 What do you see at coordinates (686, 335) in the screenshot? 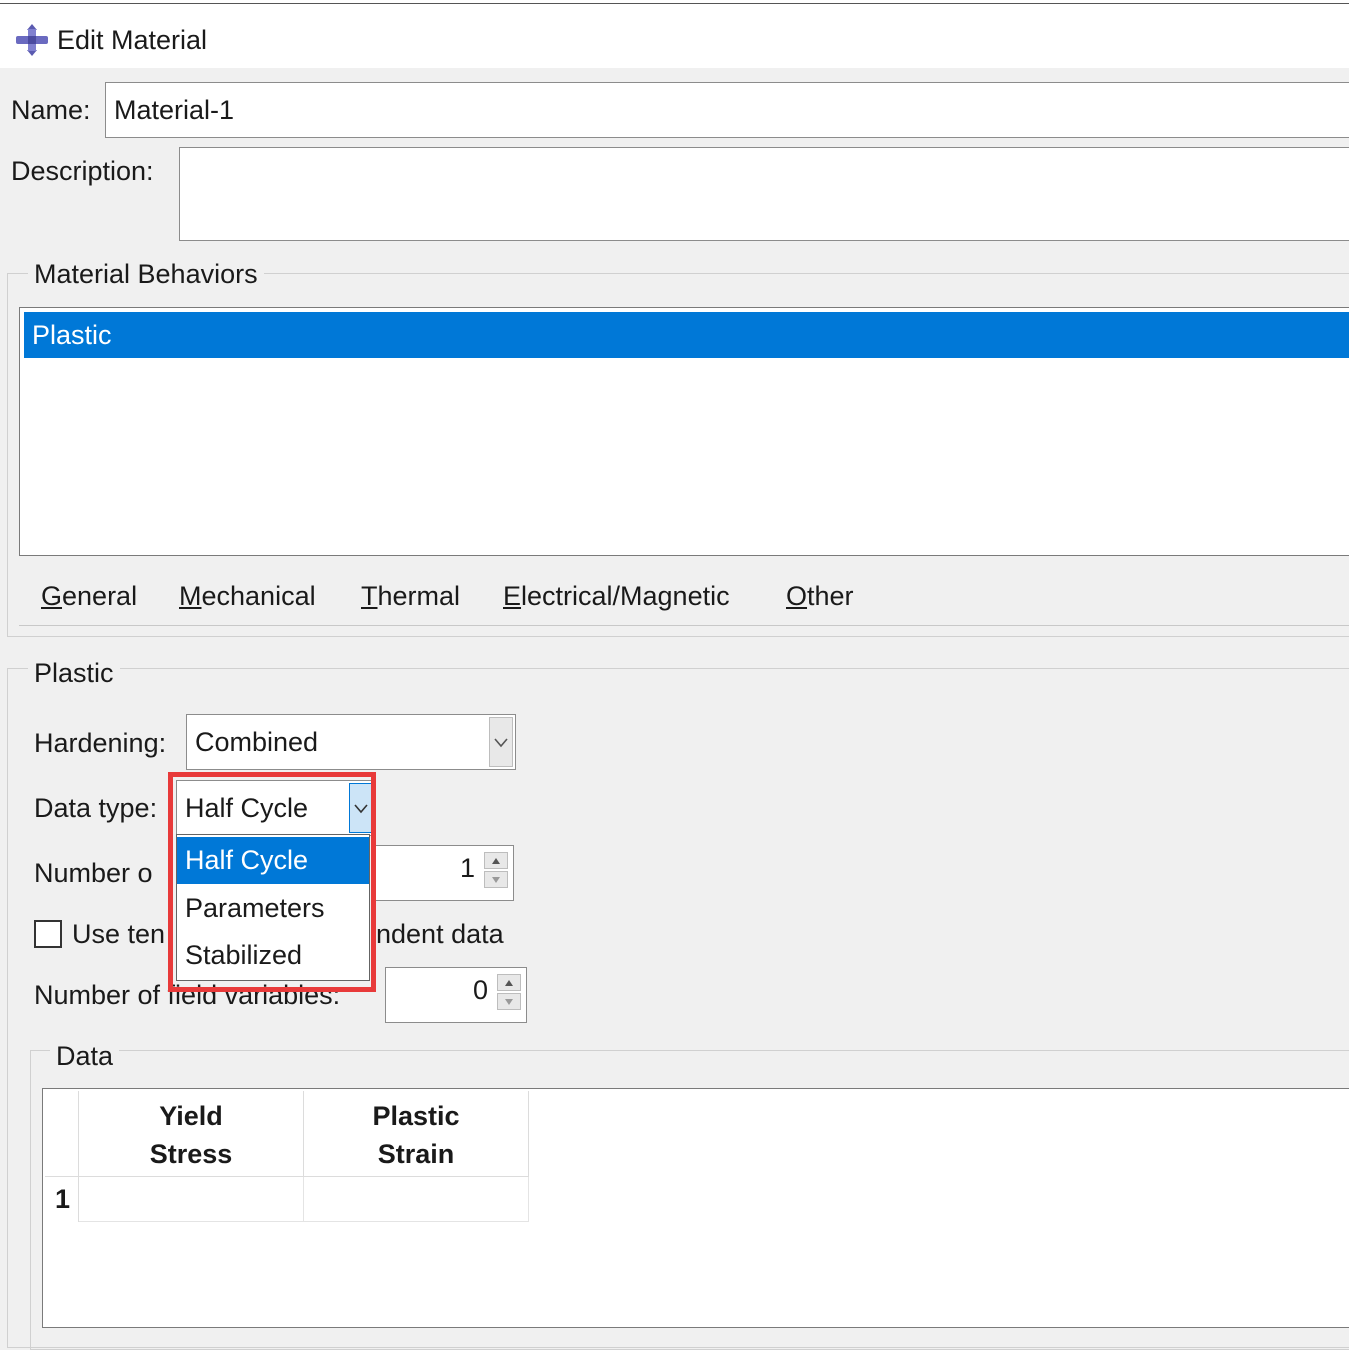
I see `behavior-item-plastic: Plastic` at bounding box center [686, 335].